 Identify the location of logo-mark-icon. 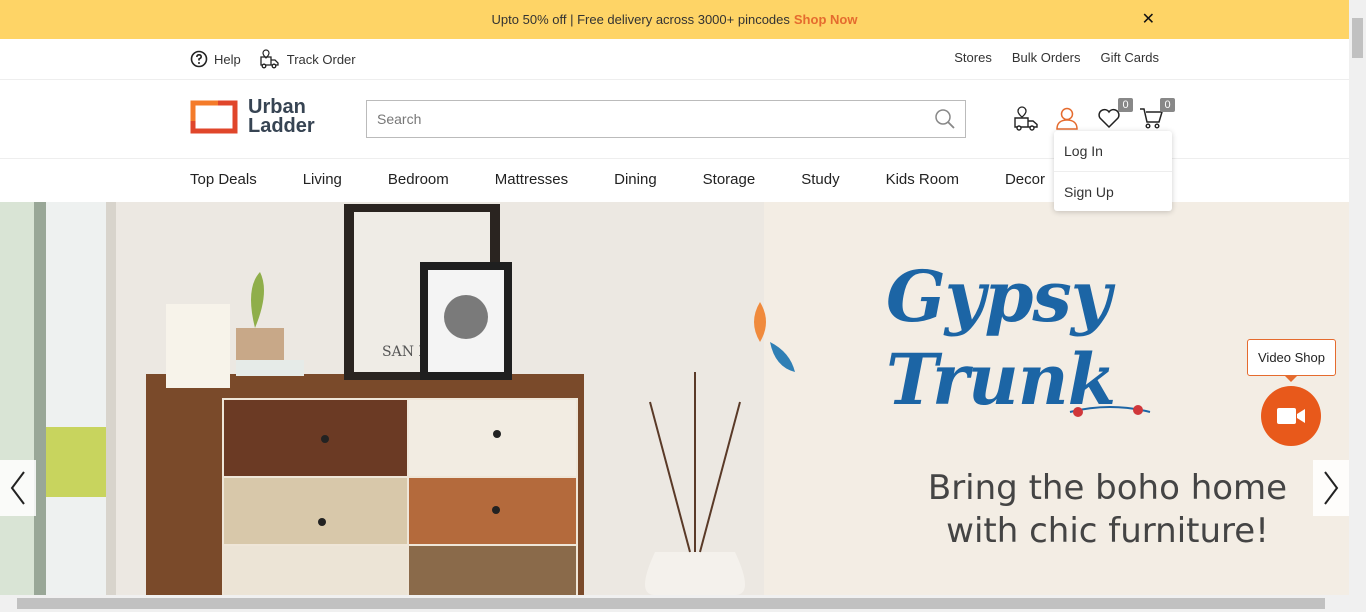
(214, 117).